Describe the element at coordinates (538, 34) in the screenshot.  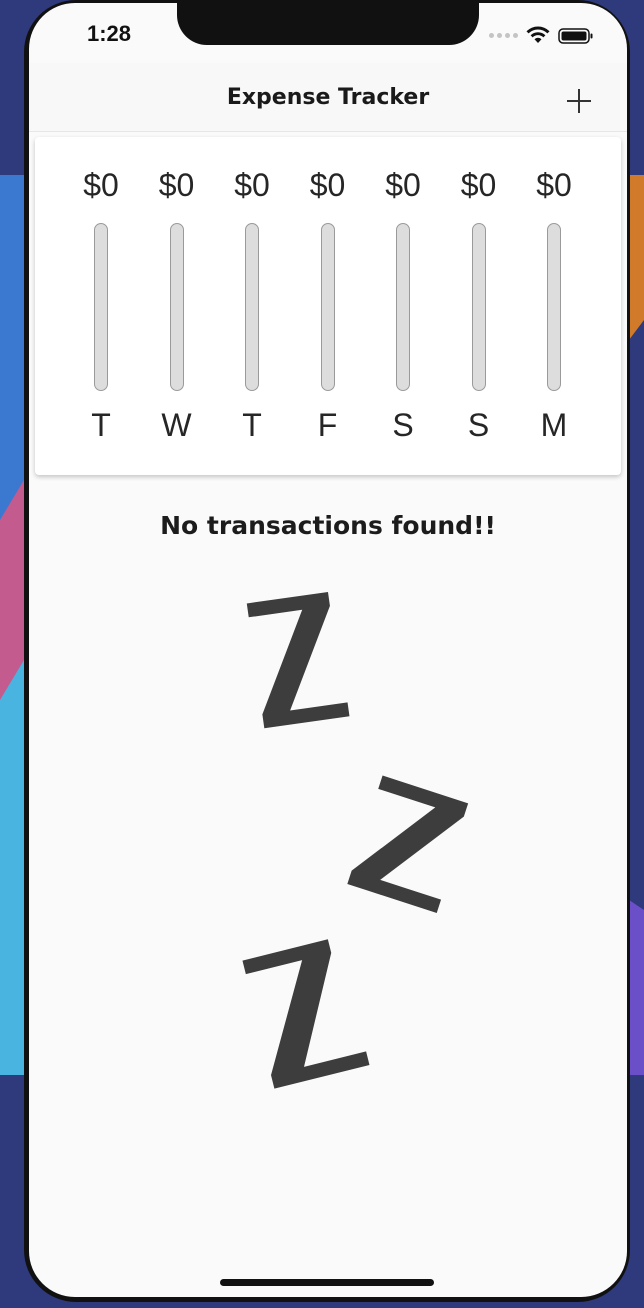
I see `wifi-icon` at that location.